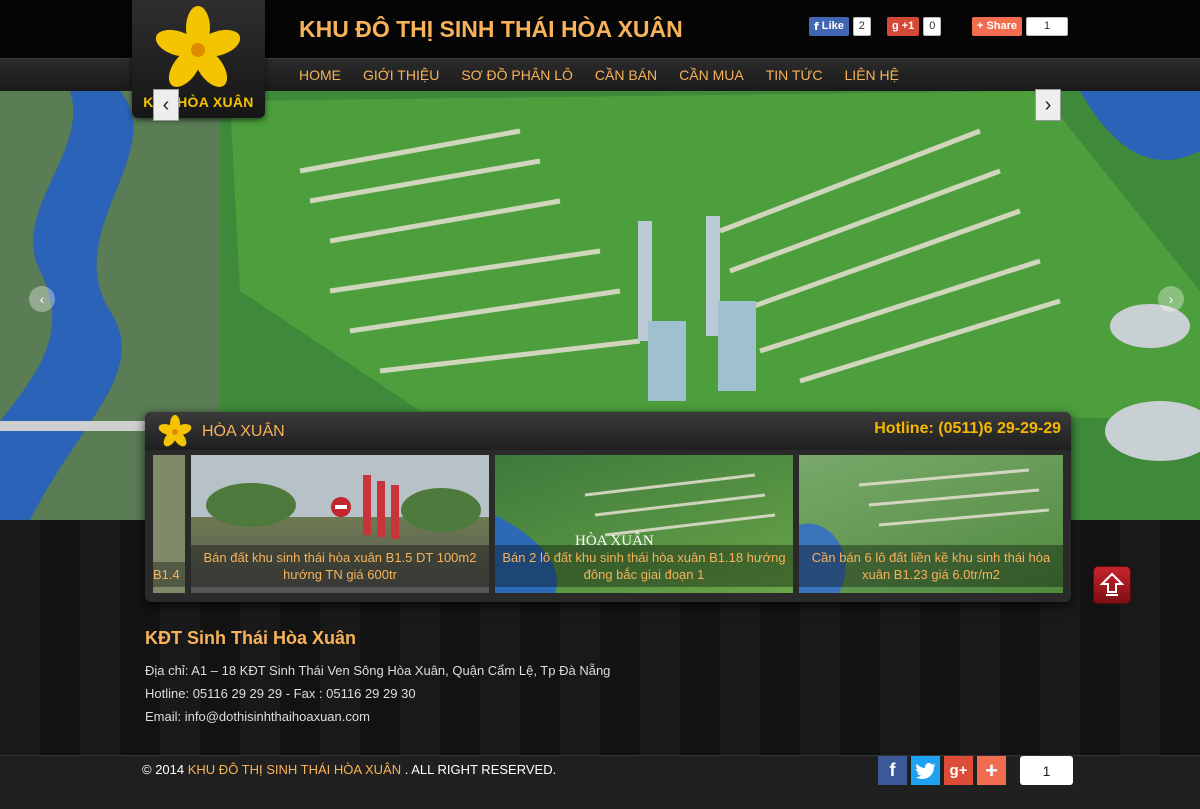  Describe the element at coordinates (198, 46) in the screenshot. I see `flower-logo-icon` at that location.